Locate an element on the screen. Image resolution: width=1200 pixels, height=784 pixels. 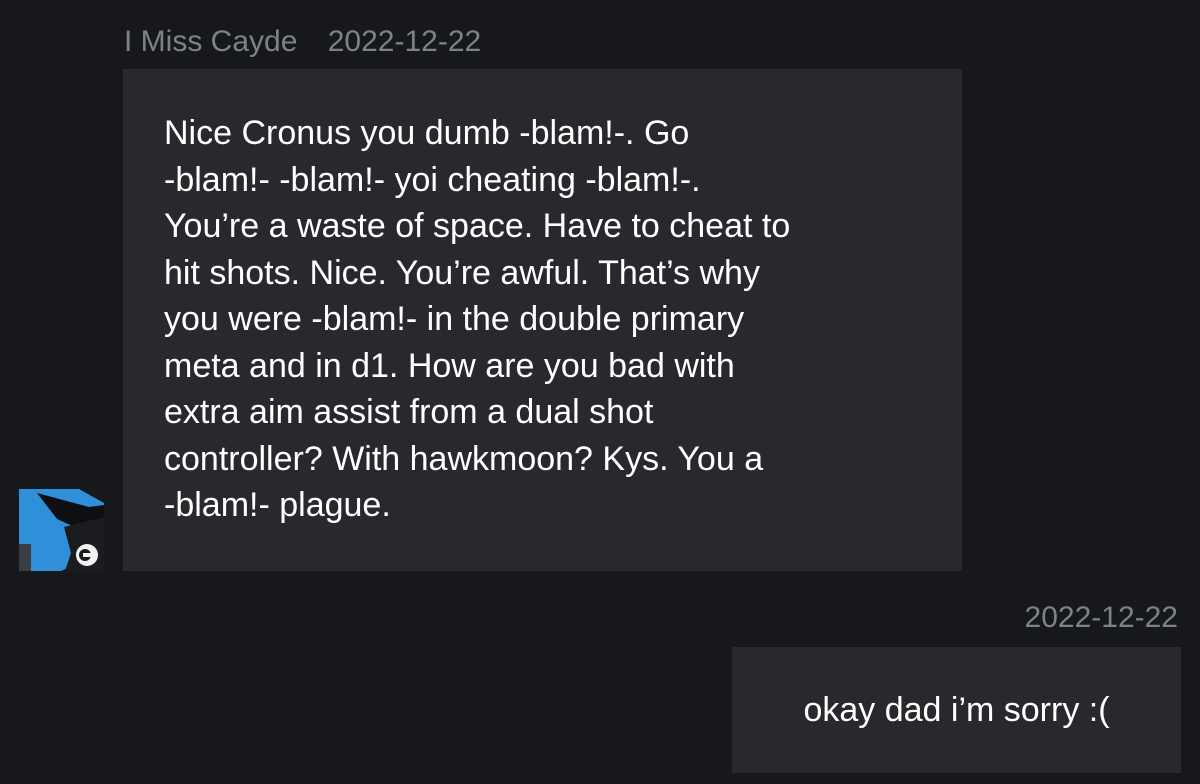
avatar is located at coordinates (61, 530).